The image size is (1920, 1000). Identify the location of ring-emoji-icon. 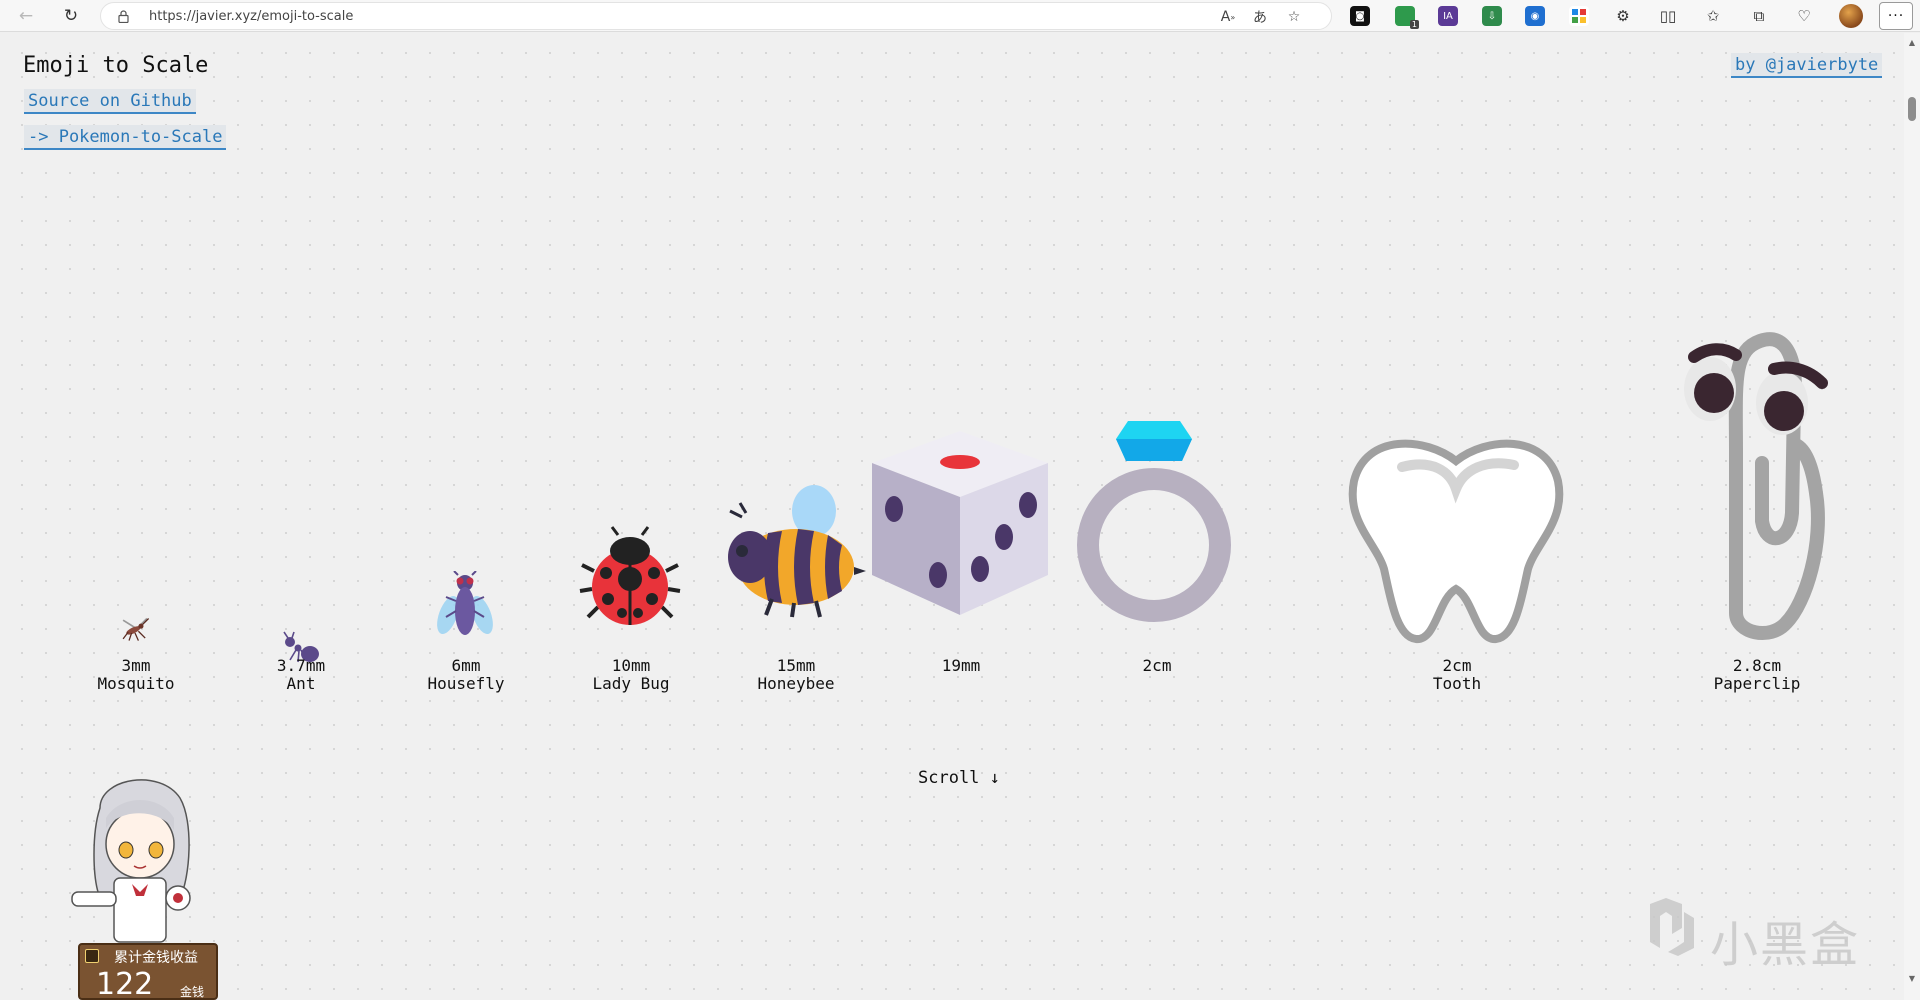
(1154, 521).